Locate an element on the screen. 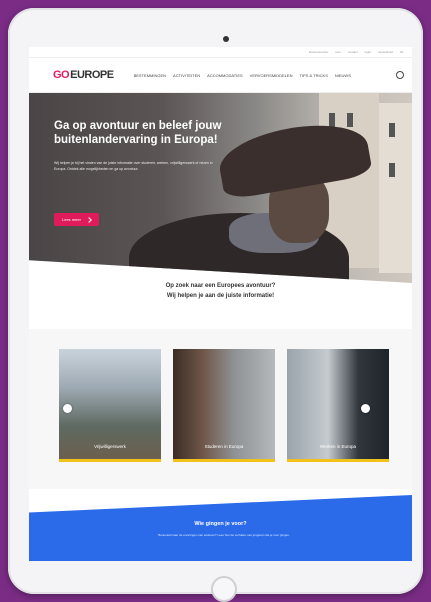  arrow-right-icon is located at coordinates (89, 219).